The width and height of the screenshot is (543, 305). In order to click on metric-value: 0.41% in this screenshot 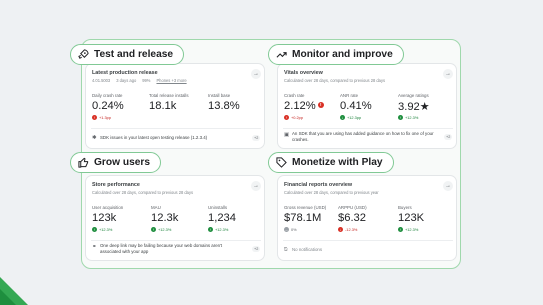, I will do `click(356, 106)`.